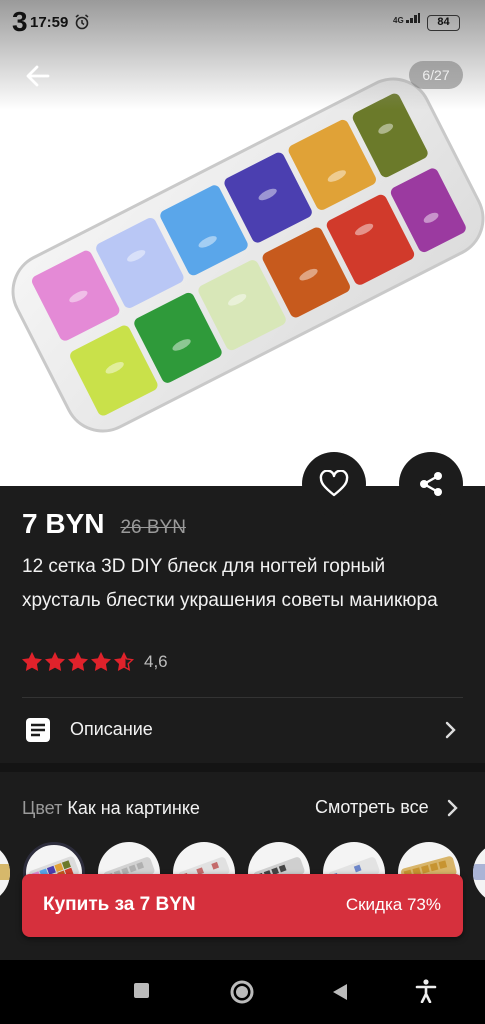 This screenshot has width=485, height=1024. I want to click on color-label: Цвет Как на картинке, so click(111, 808).